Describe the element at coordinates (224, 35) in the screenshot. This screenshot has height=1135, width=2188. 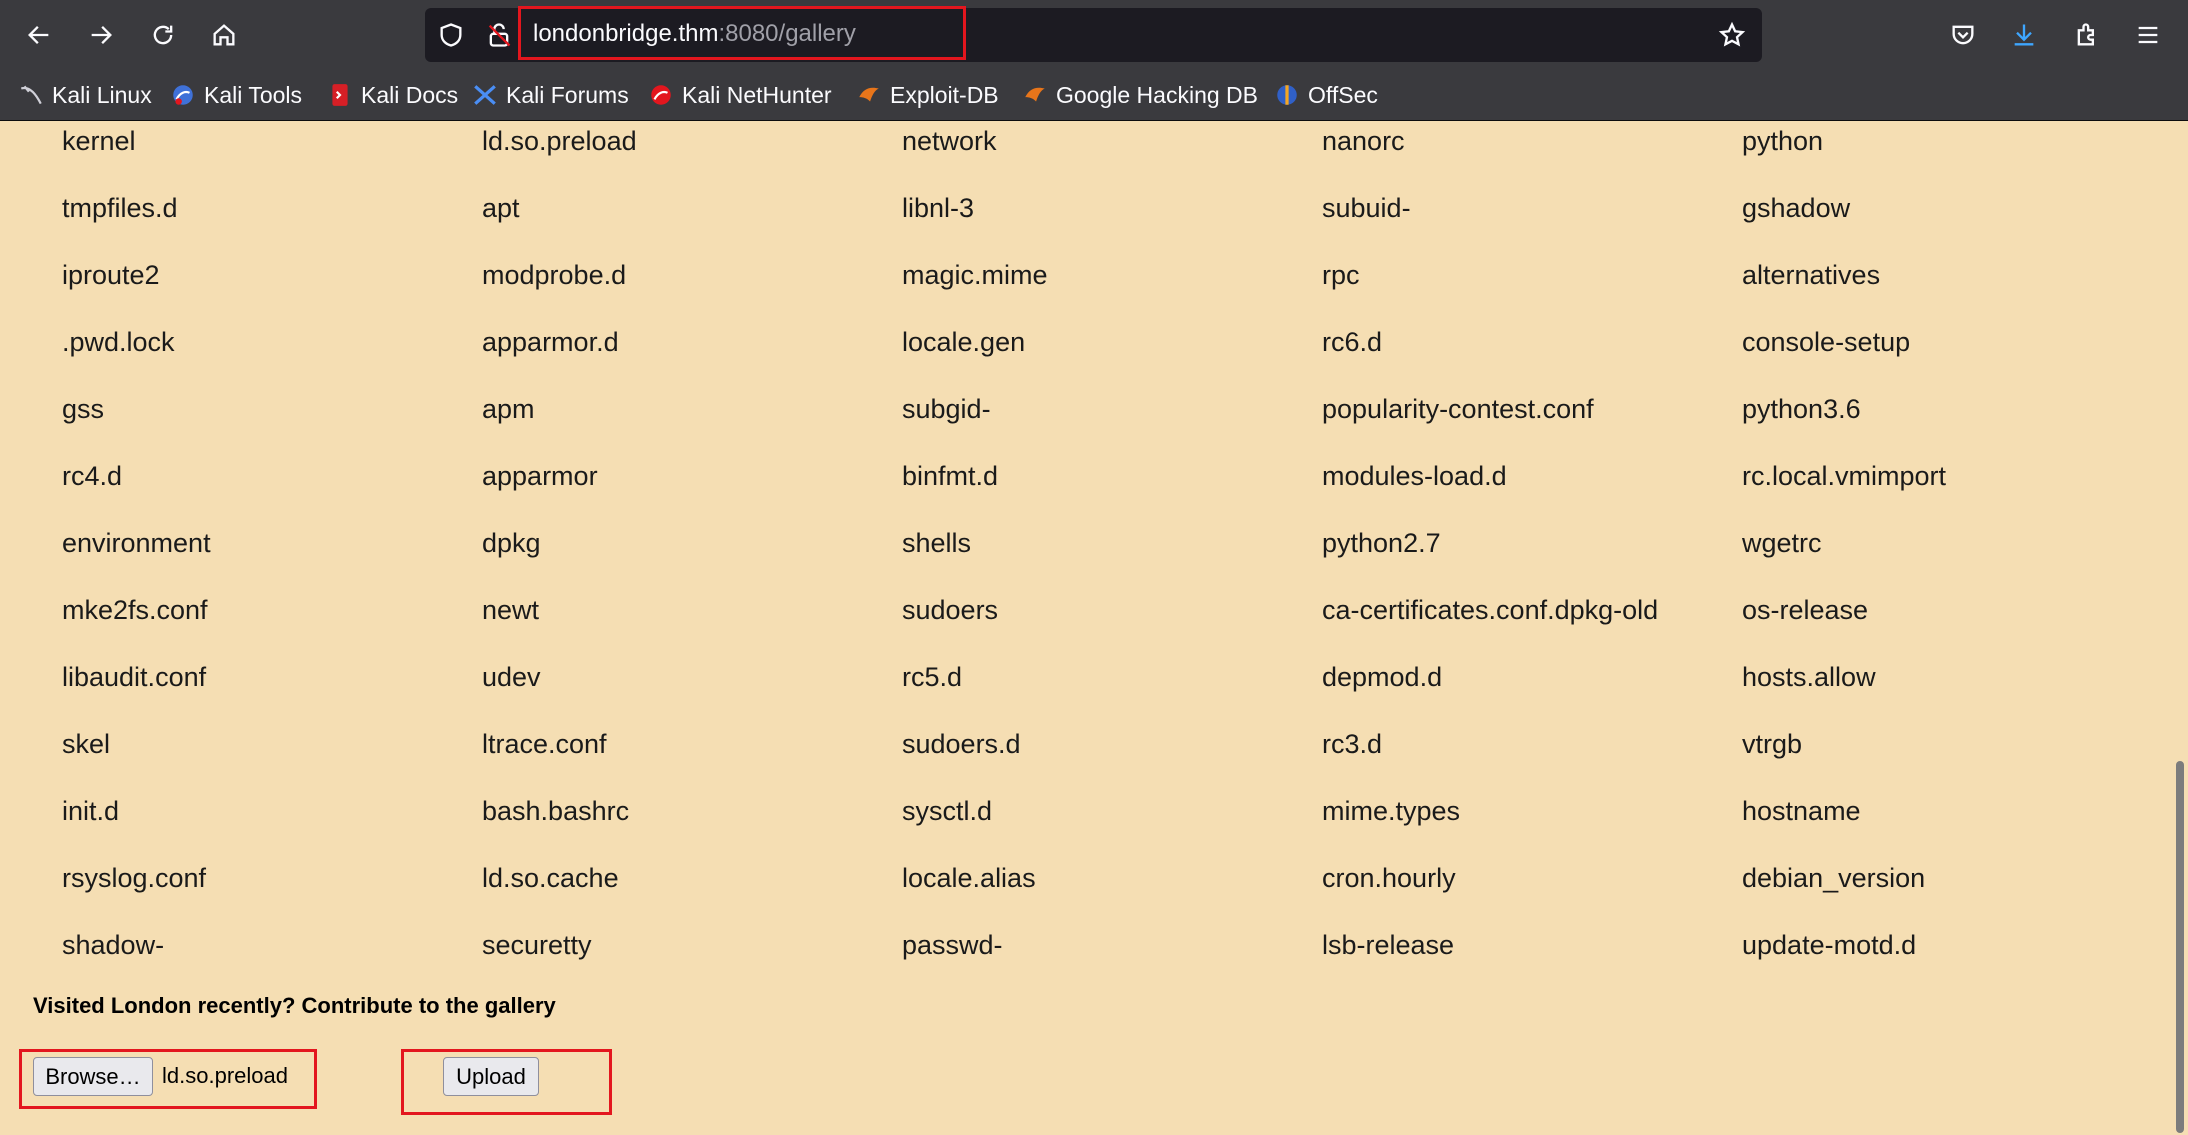
I see `home-button` at that location.